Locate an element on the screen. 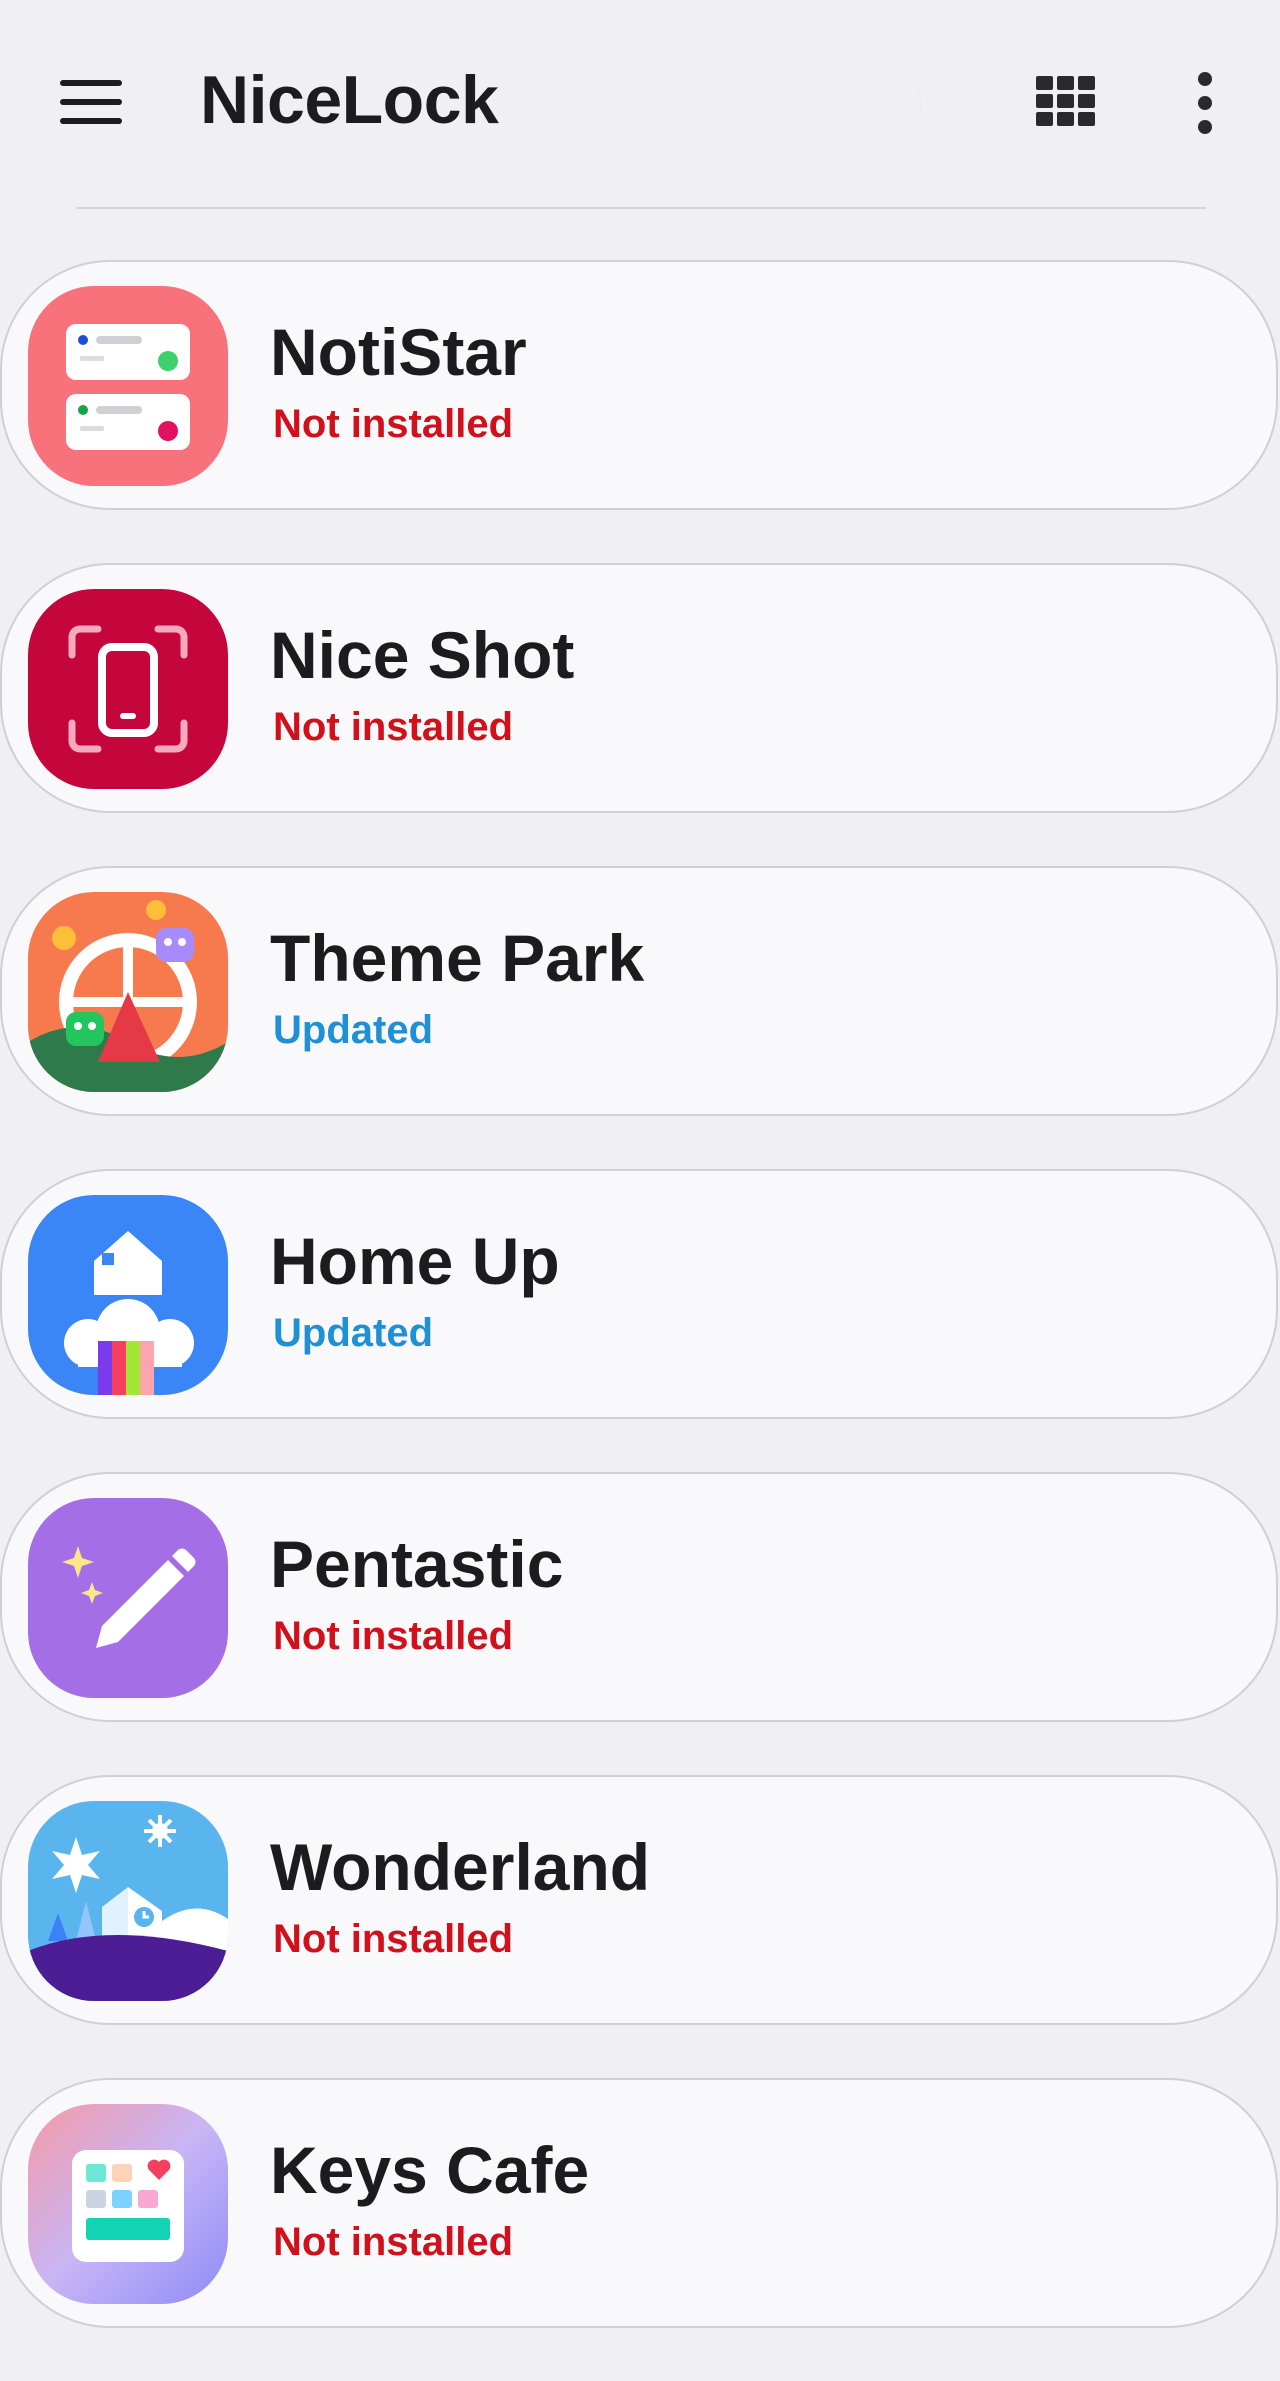 The height and width of the screenshot is (2381, 1280). app-bar: NiceLock is located at coordinates (640, 102).